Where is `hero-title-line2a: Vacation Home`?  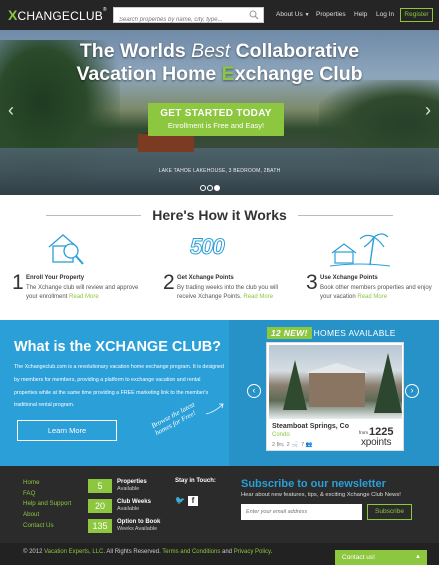
hero-title-line2a: Vacation Home is located at coordinates (149, 74).